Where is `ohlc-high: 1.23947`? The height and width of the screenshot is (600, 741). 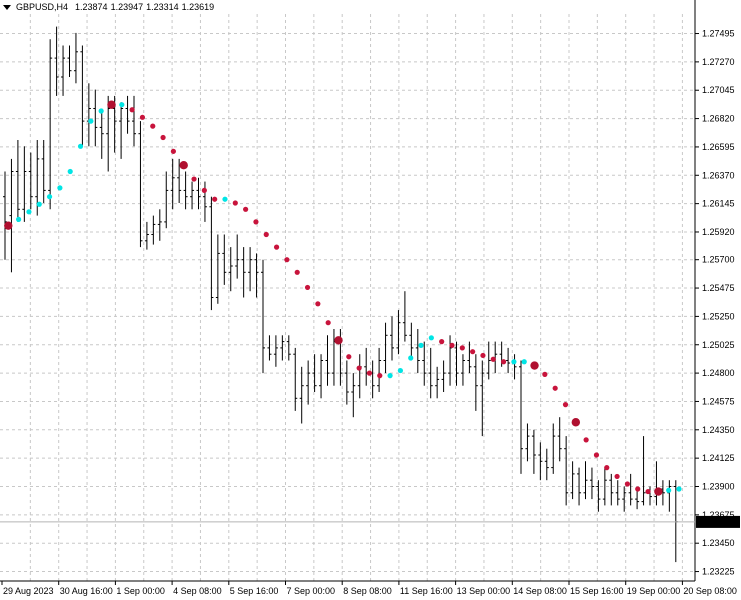 ohlc-high: 1.23947 is located at coordinates (127, 7).